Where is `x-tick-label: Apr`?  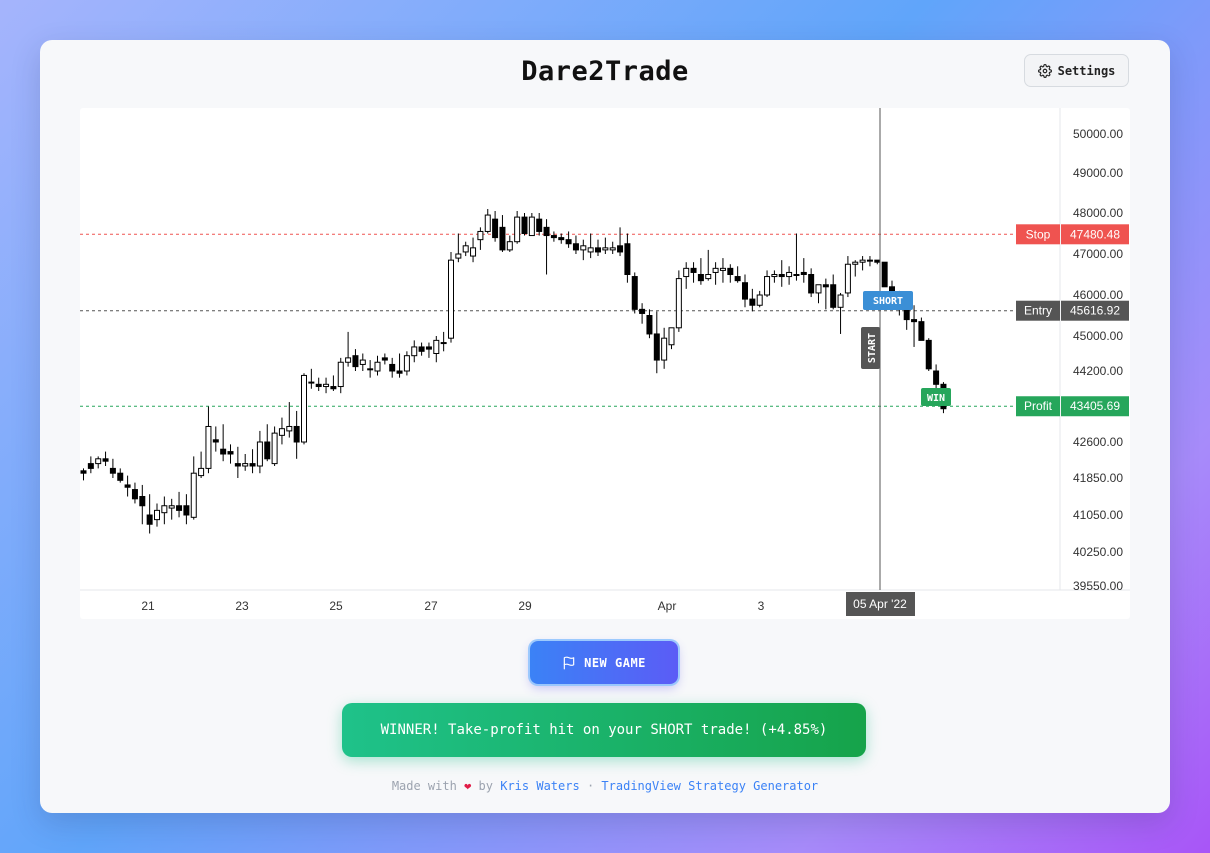 x-tick-label: Apr is located at coordinates (667, 606).